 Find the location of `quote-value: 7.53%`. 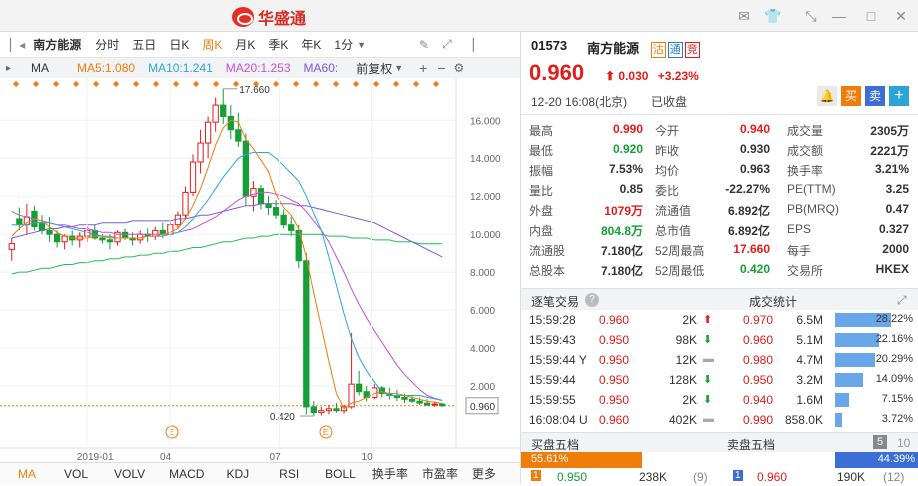

quote-value: 7.53% is located at coordinates (625, 169).